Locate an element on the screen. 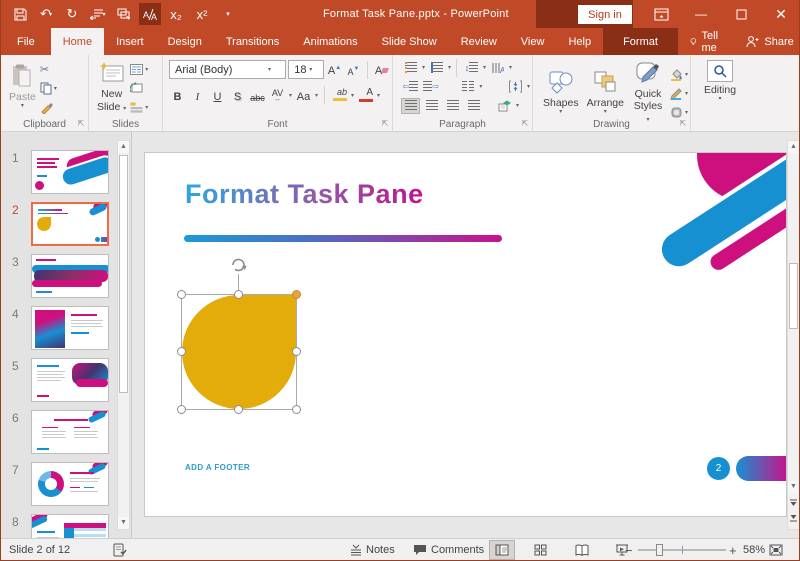 This screenshot has width=800, height=561. strikethrough-button: abc is located at coordinates (257, 95).